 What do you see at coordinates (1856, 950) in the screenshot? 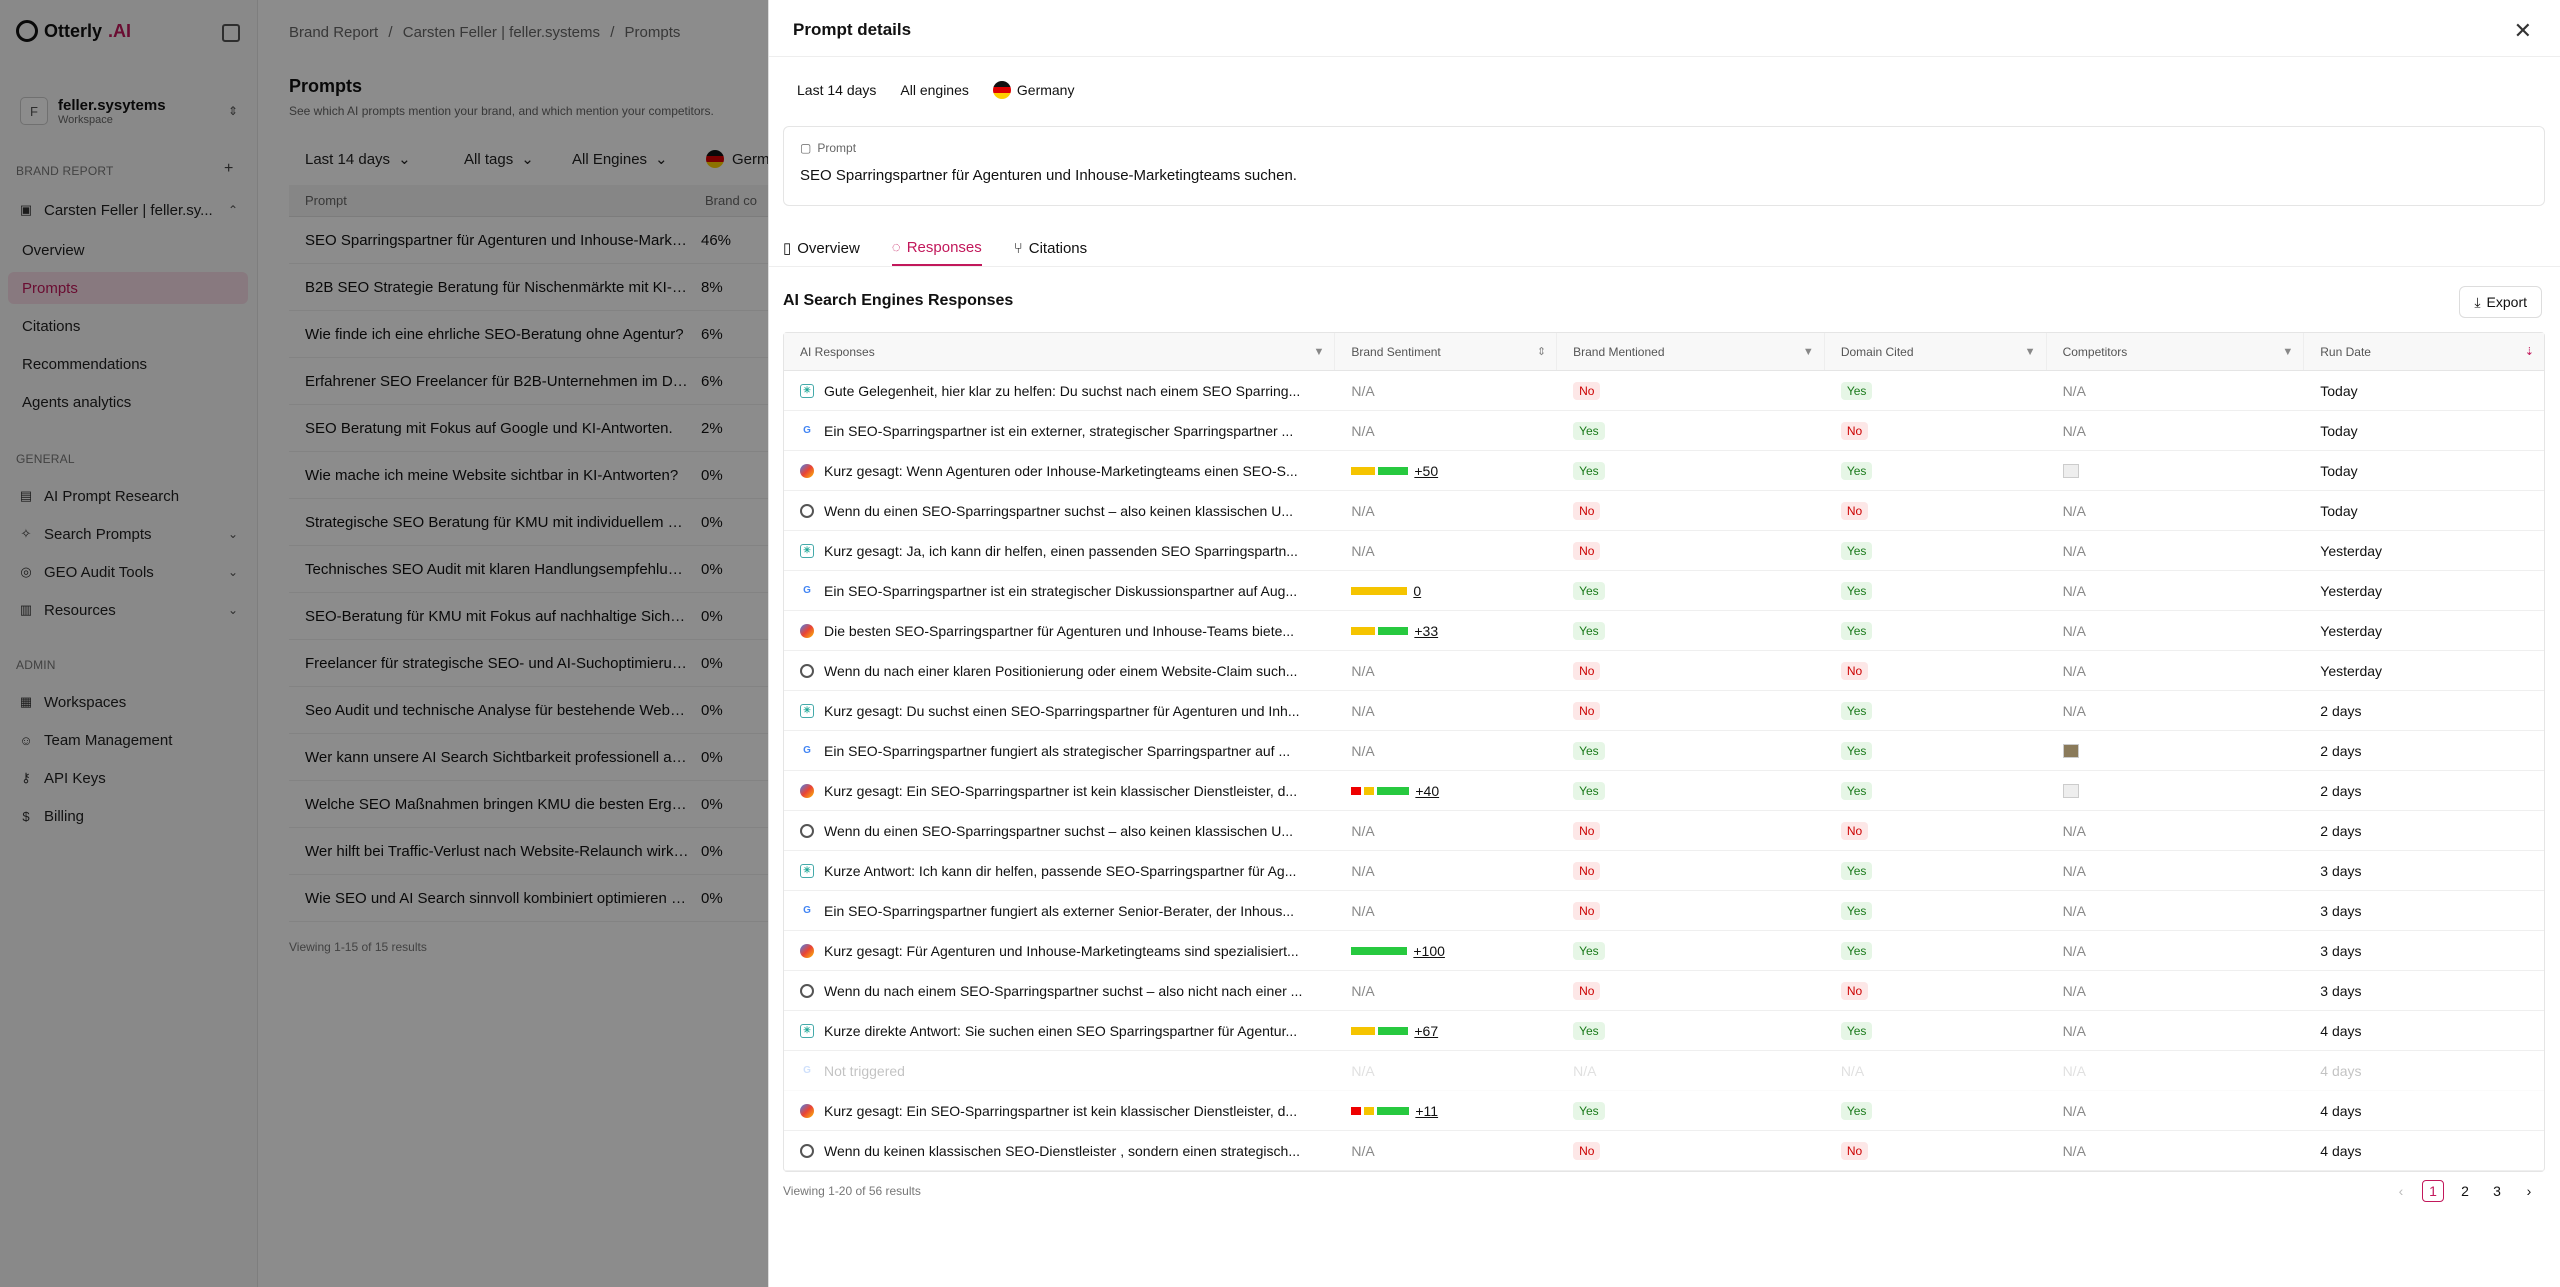
I see `domain-cited-badge: Yes` at bounding box center [1856, 950].